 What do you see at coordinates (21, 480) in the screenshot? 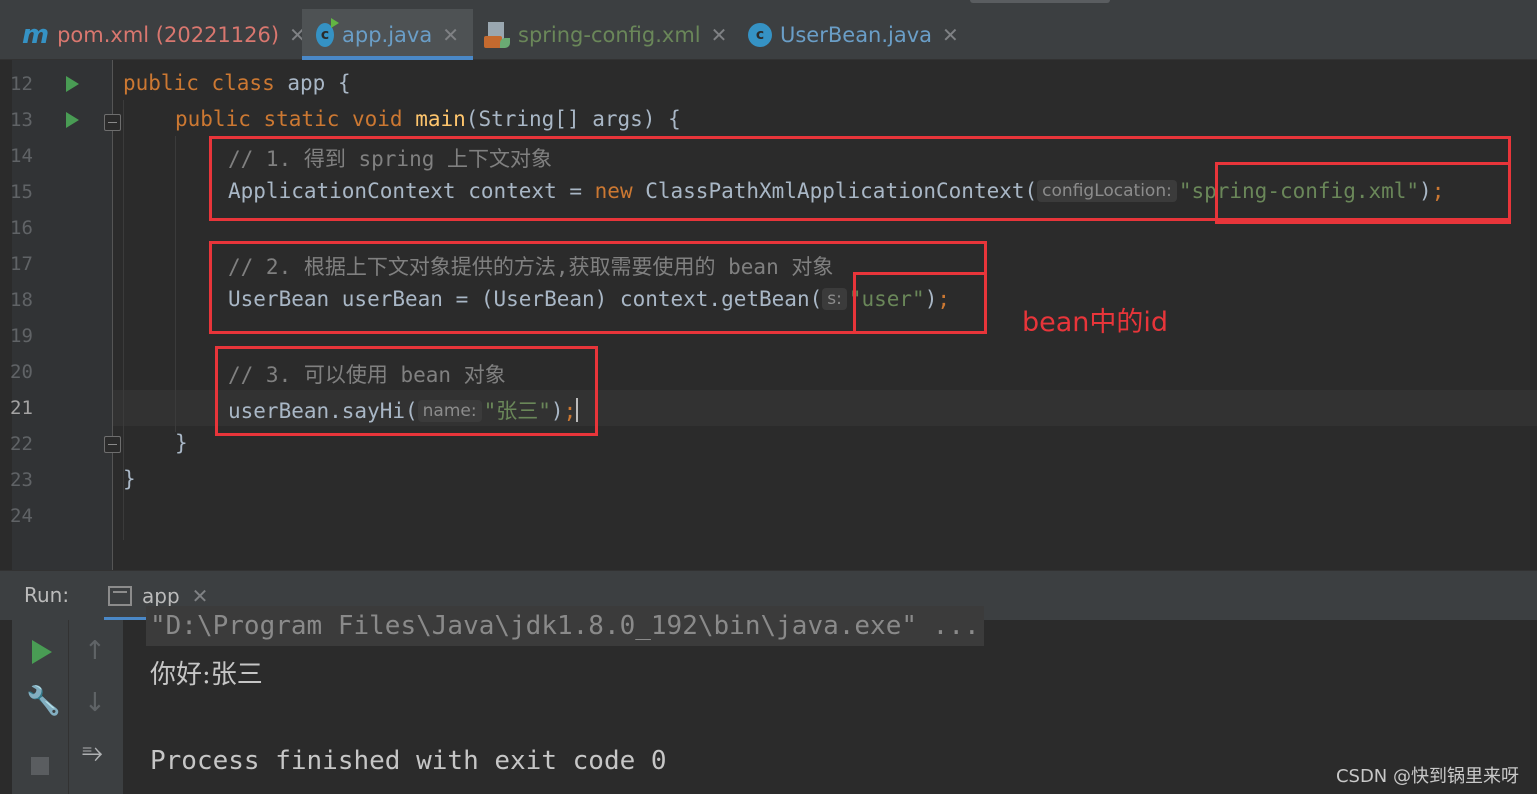
I see `line-number: 23` at bounding box center [21, 480].